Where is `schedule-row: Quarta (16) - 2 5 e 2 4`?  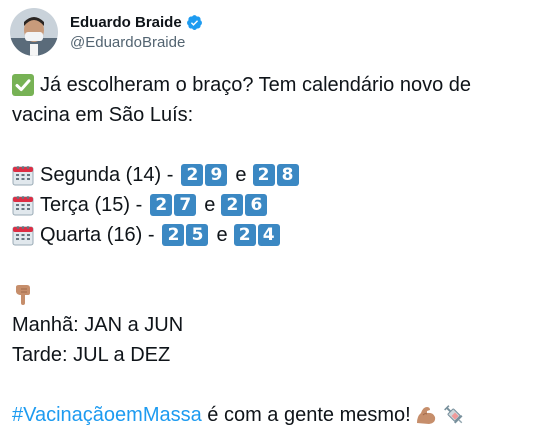 schedule-row: Quarta (16) - 2 5 e 2 4 is located at coordinates (272, 235).